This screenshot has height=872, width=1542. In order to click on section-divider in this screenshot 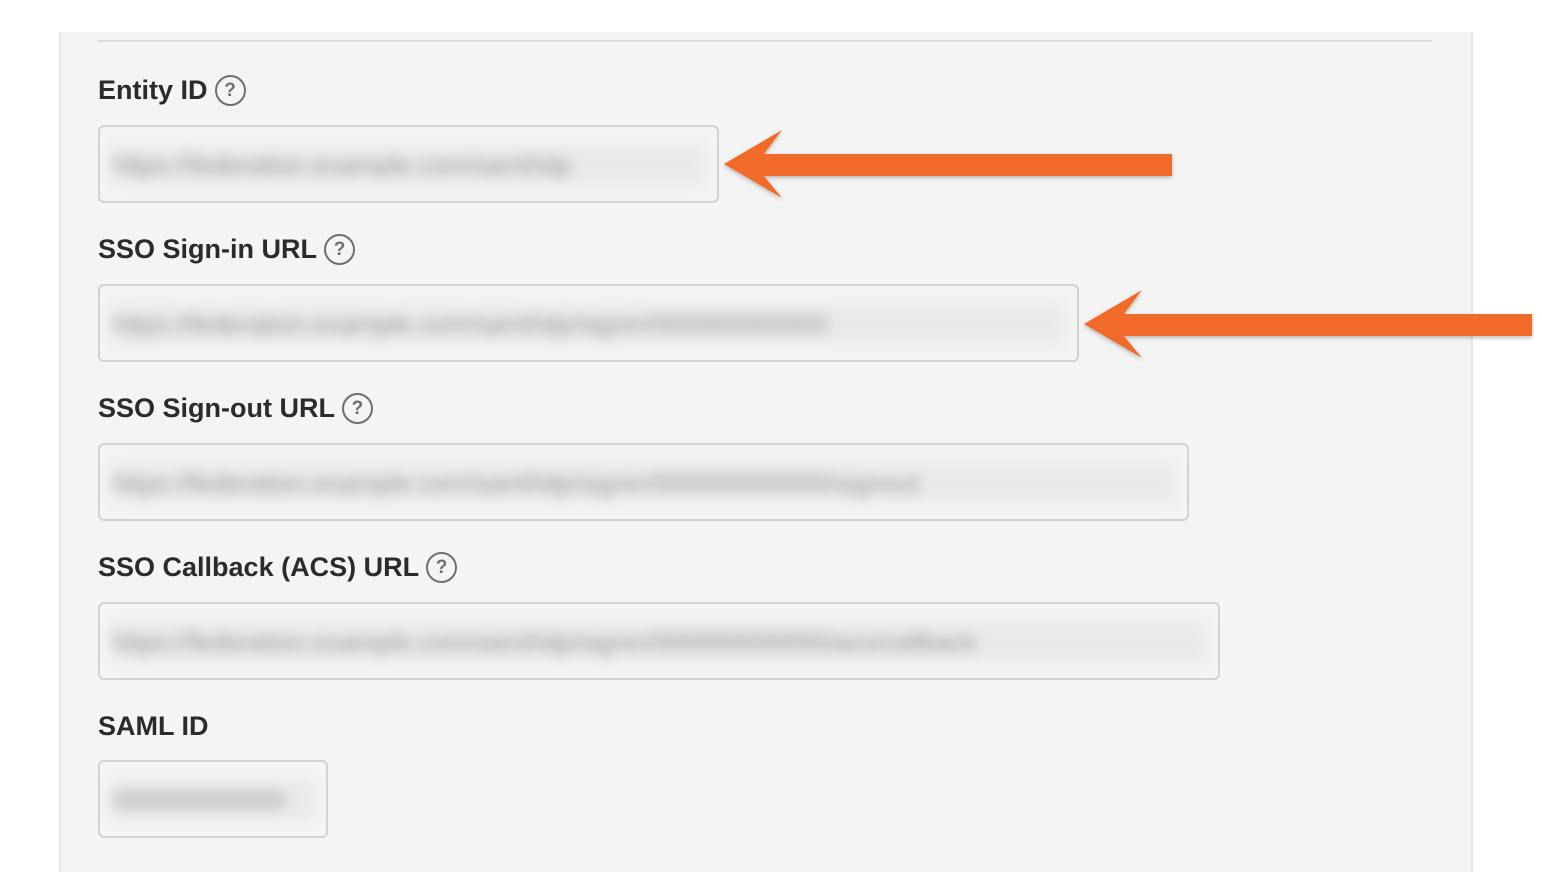, I will do `click(765, 41)`.